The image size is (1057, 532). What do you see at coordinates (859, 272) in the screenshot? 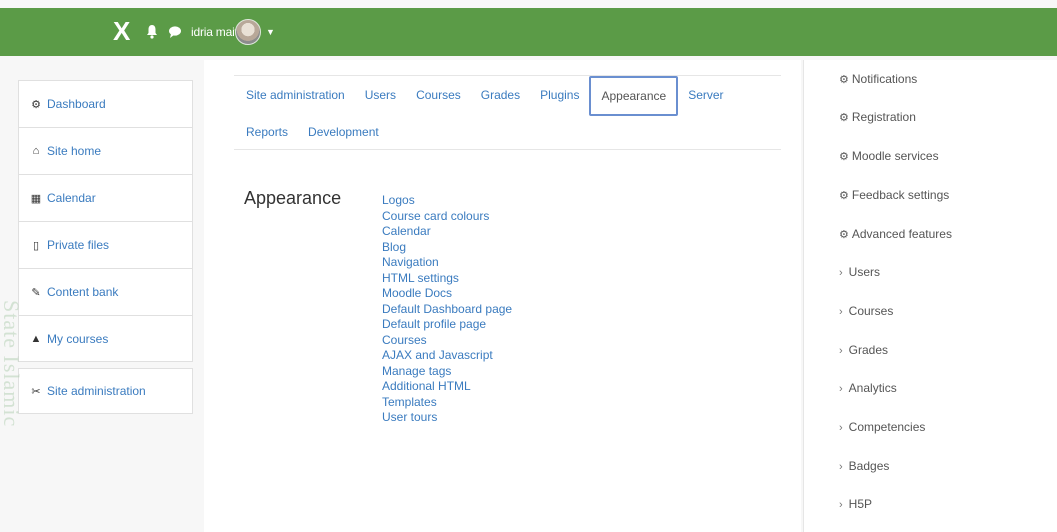
I see `right-category-users: › Users` at bounding box center [859, 272].